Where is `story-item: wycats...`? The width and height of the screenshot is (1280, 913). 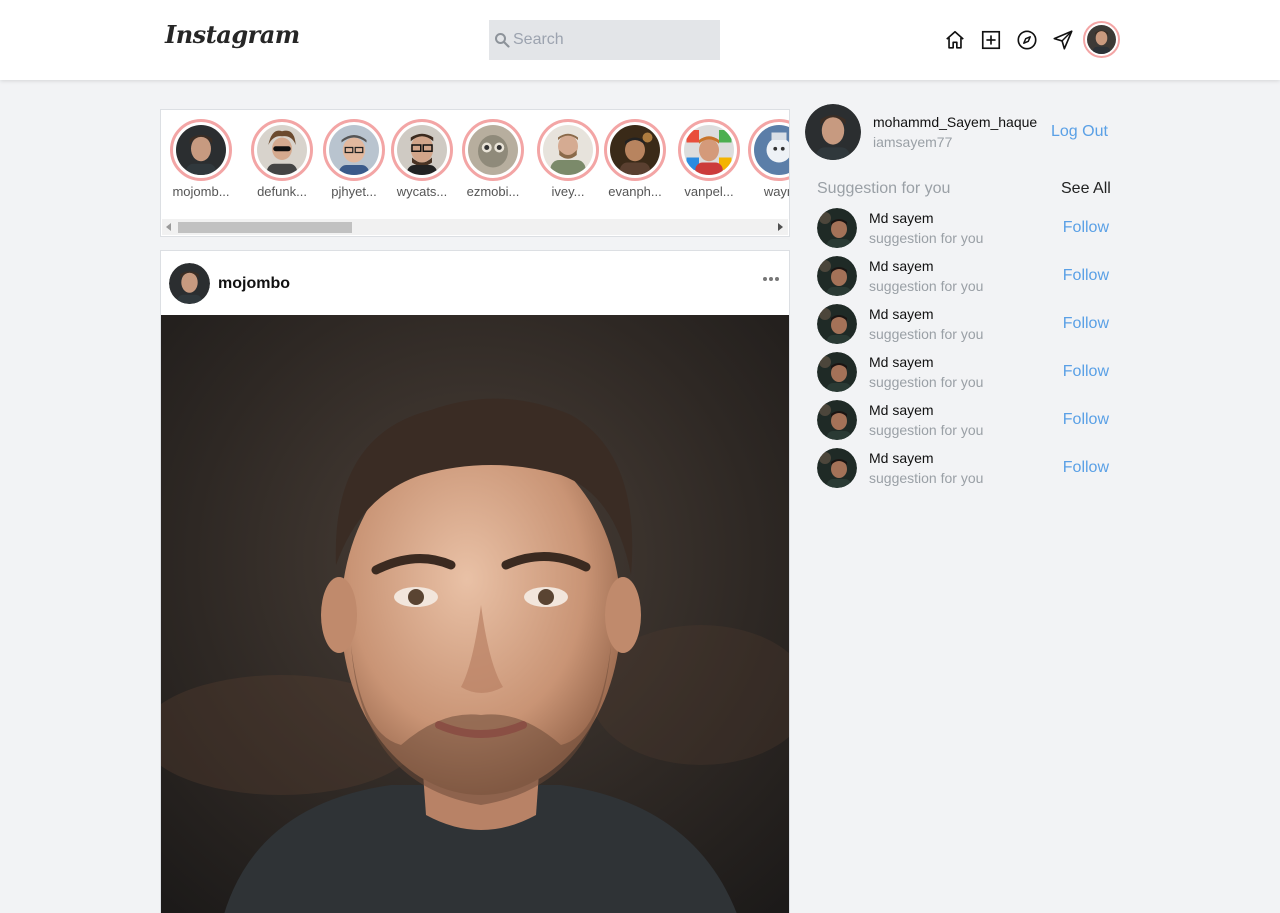 story-item: wycats... is located at coordinates (422, 159).